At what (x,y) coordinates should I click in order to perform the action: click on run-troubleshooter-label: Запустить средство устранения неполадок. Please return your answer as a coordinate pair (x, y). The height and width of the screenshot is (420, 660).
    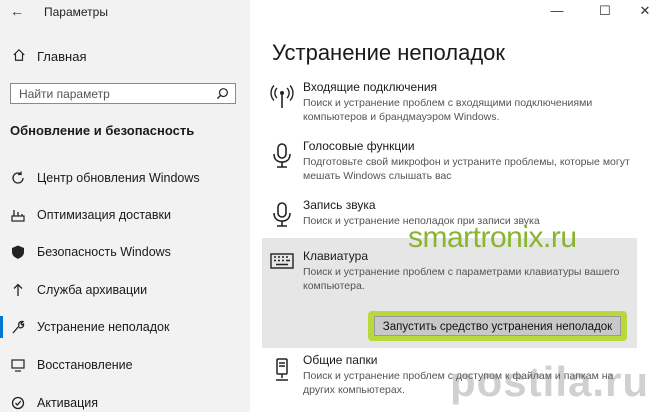
    Looking at the image, I should click on (497, 326).